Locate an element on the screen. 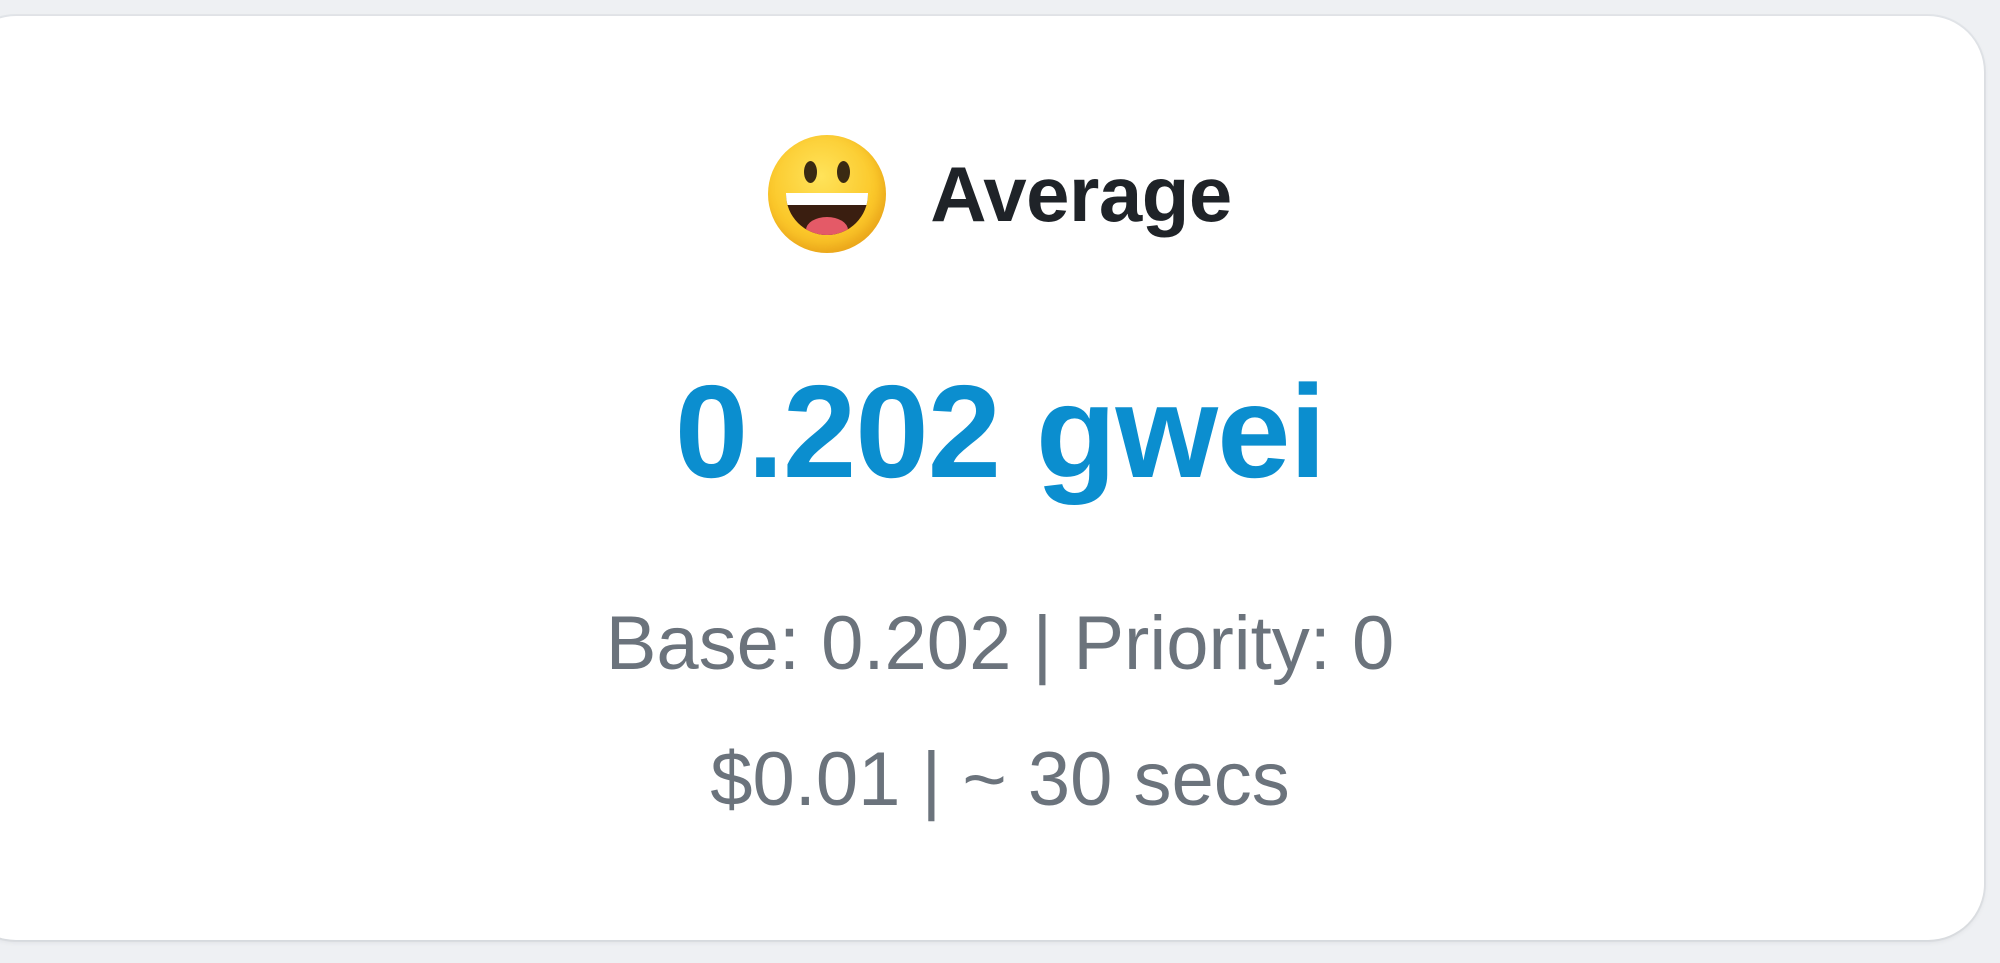  grinning-face-icon is located at coordinates (827, 194).